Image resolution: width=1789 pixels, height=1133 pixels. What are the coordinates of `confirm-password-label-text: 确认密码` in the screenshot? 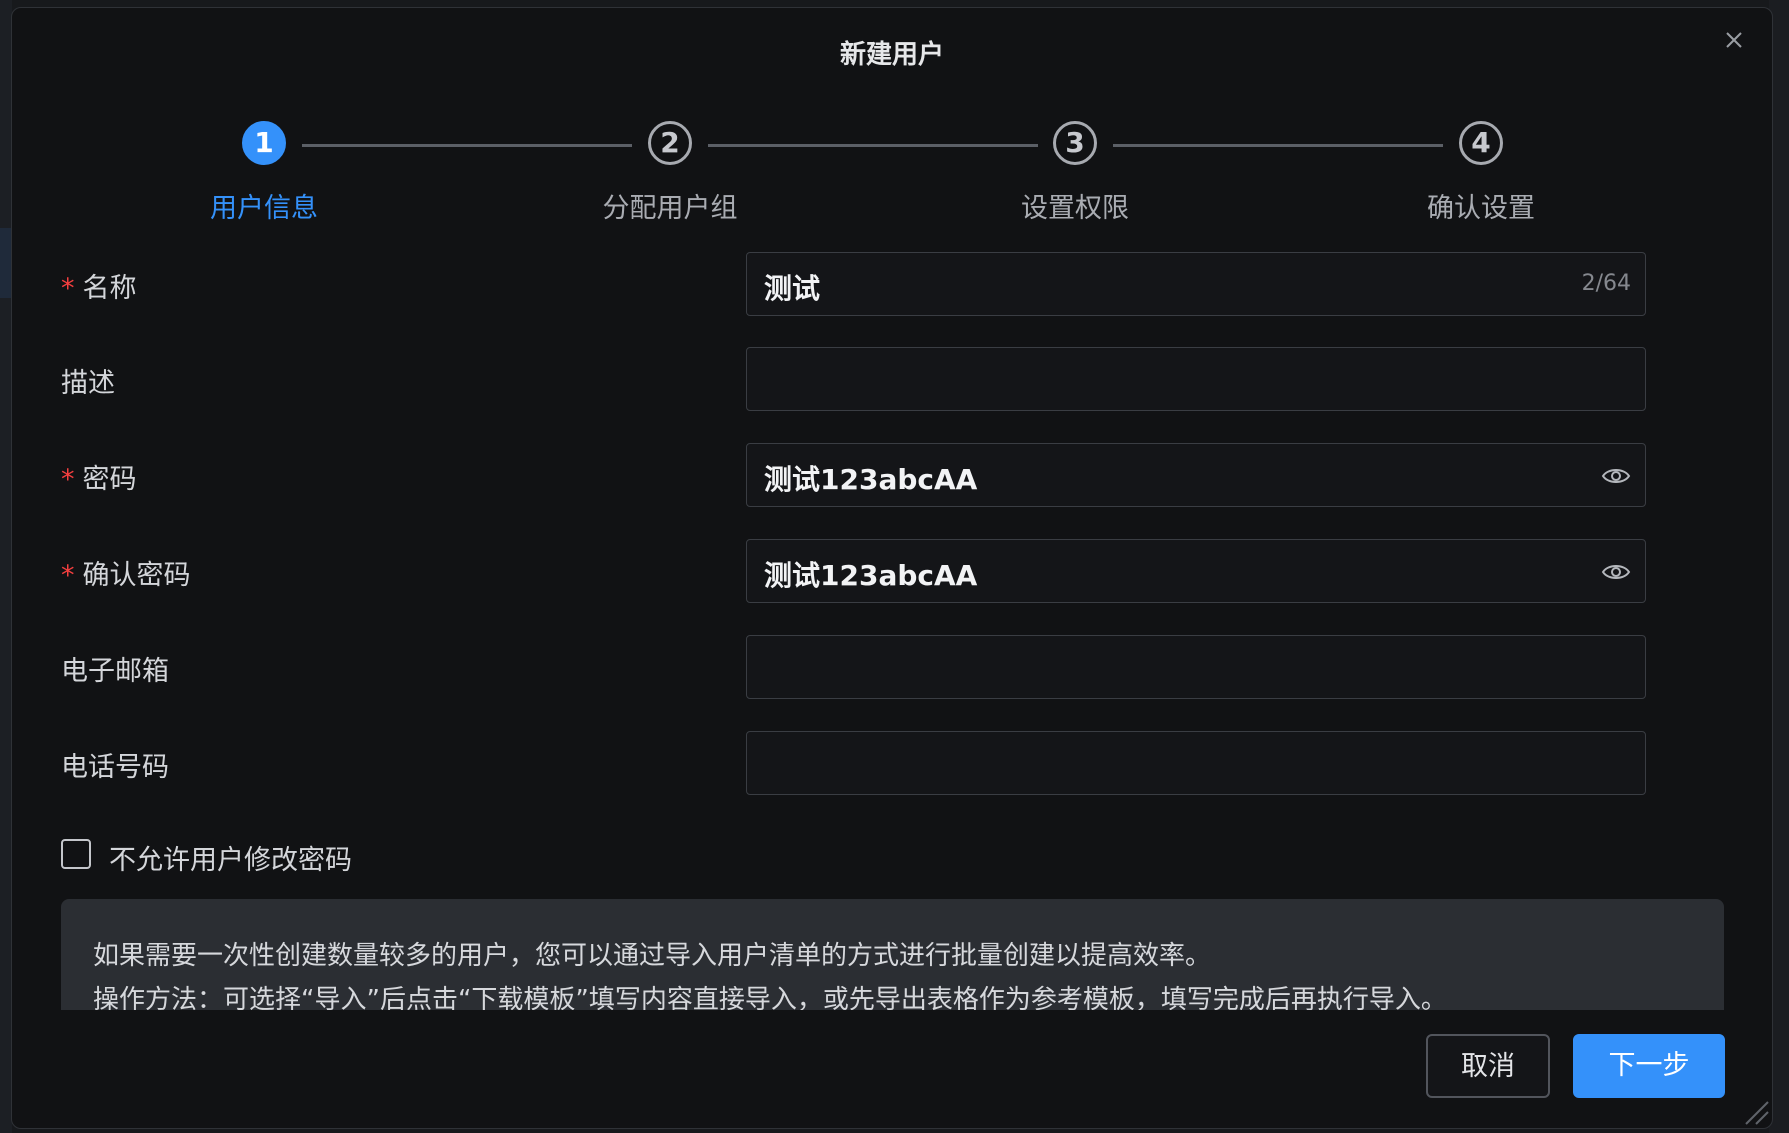 It's located at (136, 575).